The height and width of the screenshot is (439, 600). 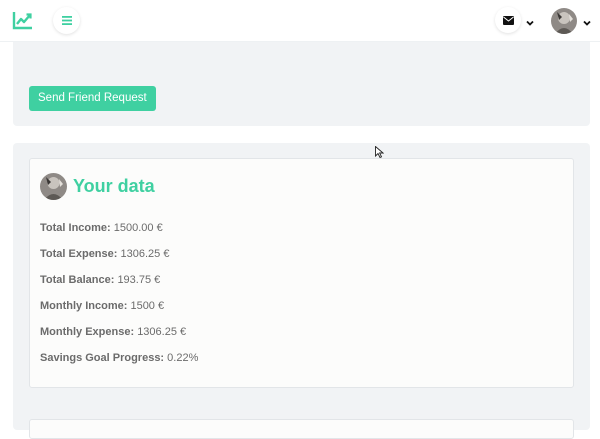 What do you see at coordinates (138, 228) in the screenshot?
I see `stat-value: 1500.00 €` at bounding box center [138, 228].